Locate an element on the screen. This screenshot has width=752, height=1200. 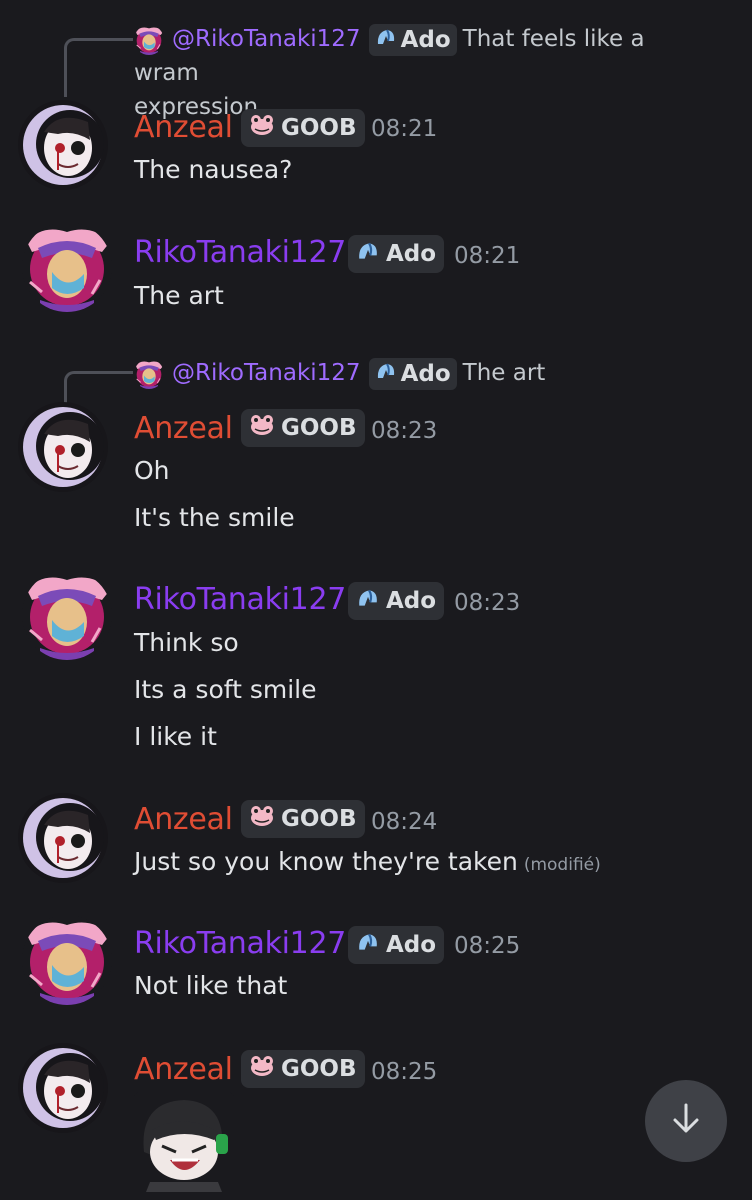
message-text: It's the smile is located at coordinates (214, 517).